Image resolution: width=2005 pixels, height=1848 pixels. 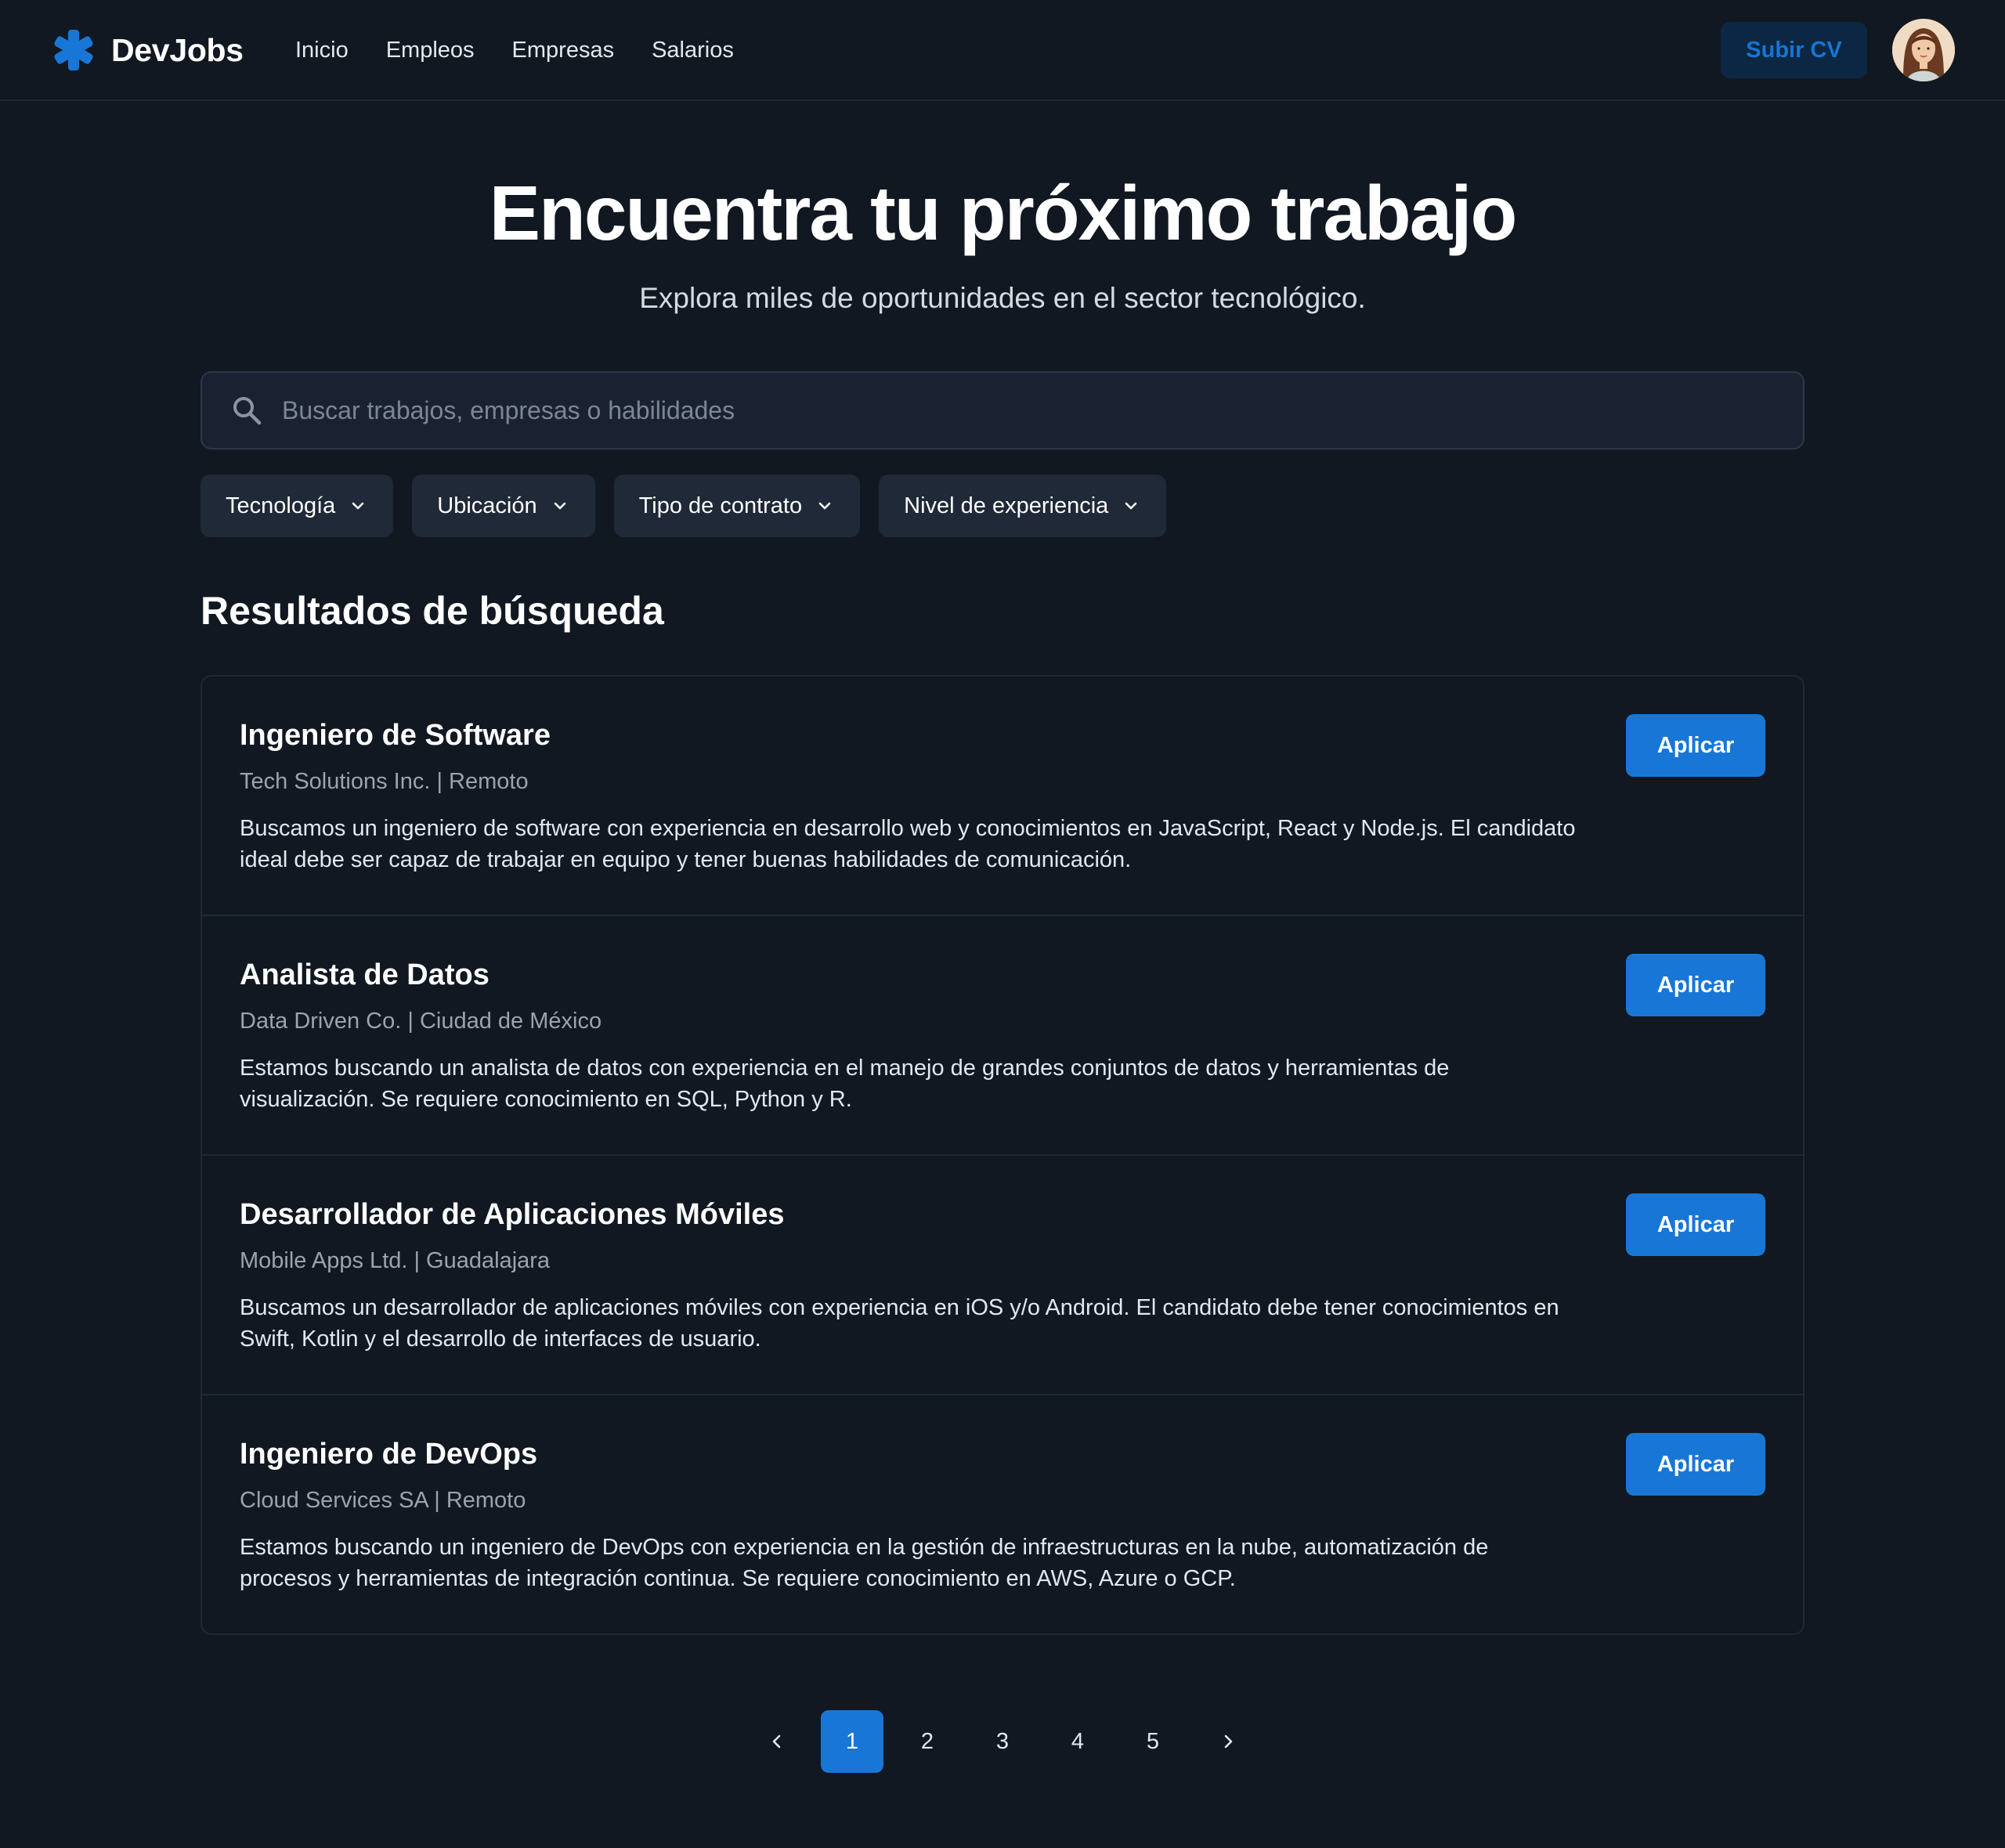 I want to click on nav-link-empresas: Empresas, so click(x=563, y=50).